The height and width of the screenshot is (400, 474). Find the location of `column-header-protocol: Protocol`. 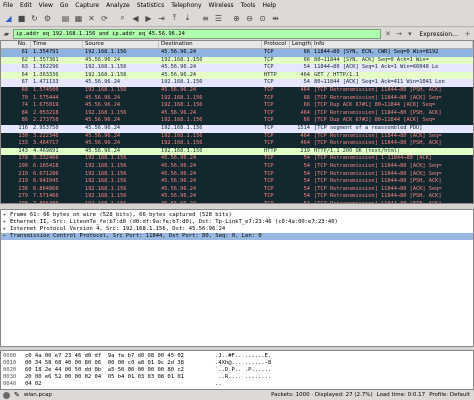

column-header-protocol: Protocol is located at coordinates (276, 44).